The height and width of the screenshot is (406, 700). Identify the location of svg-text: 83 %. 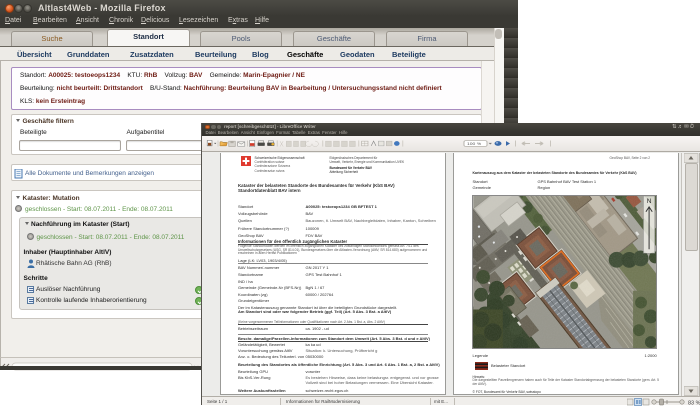
(694, 403).